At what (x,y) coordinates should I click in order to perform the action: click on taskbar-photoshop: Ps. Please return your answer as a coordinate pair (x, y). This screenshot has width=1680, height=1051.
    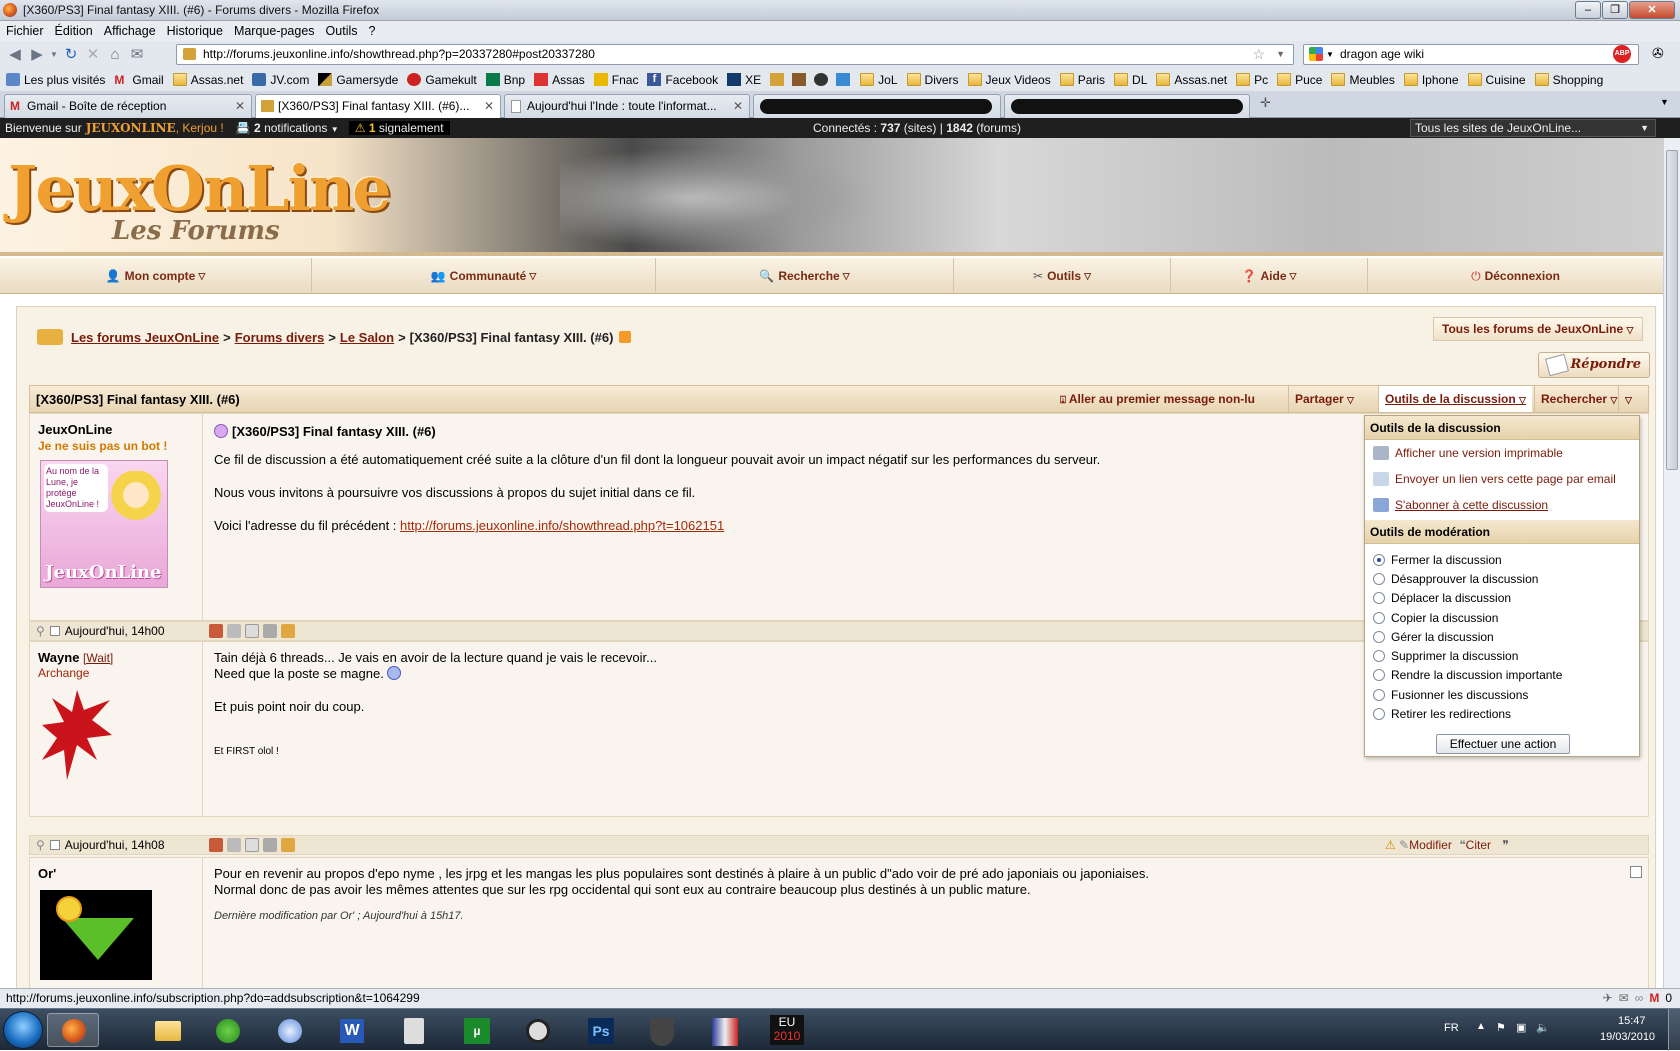
    Looking at the image, I should click on (600, 1030).